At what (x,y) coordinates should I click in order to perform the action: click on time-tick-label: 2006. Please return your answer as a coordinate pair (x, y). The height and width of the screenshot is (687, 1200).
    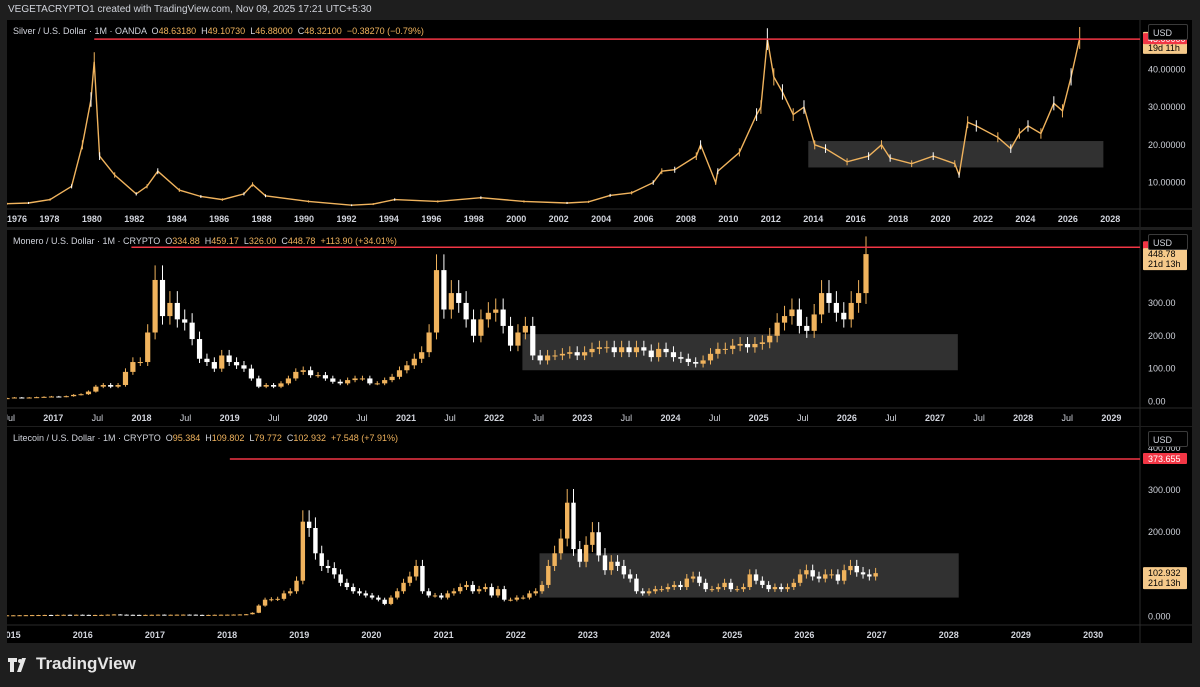
    Looking at the image, I should click on (644, 219).